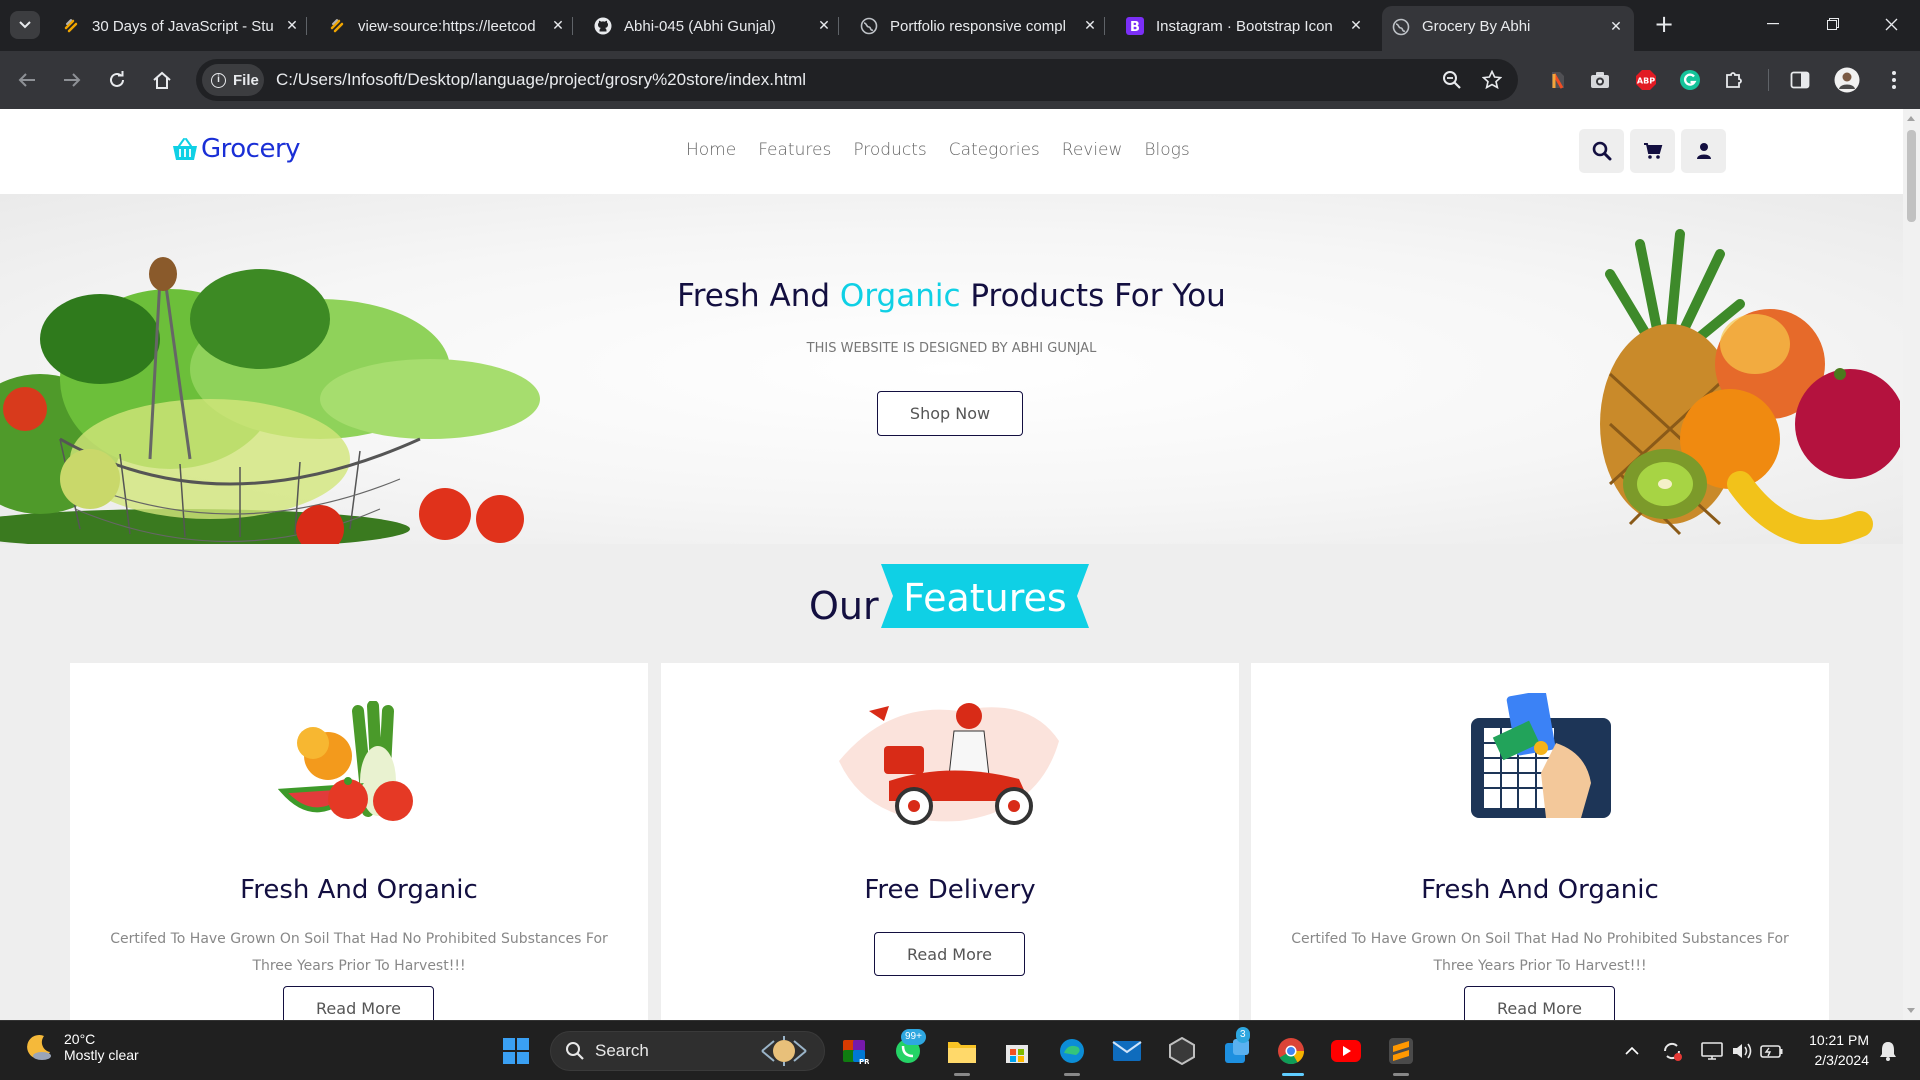  I want to click on tab-search-button, so click(25, 25).